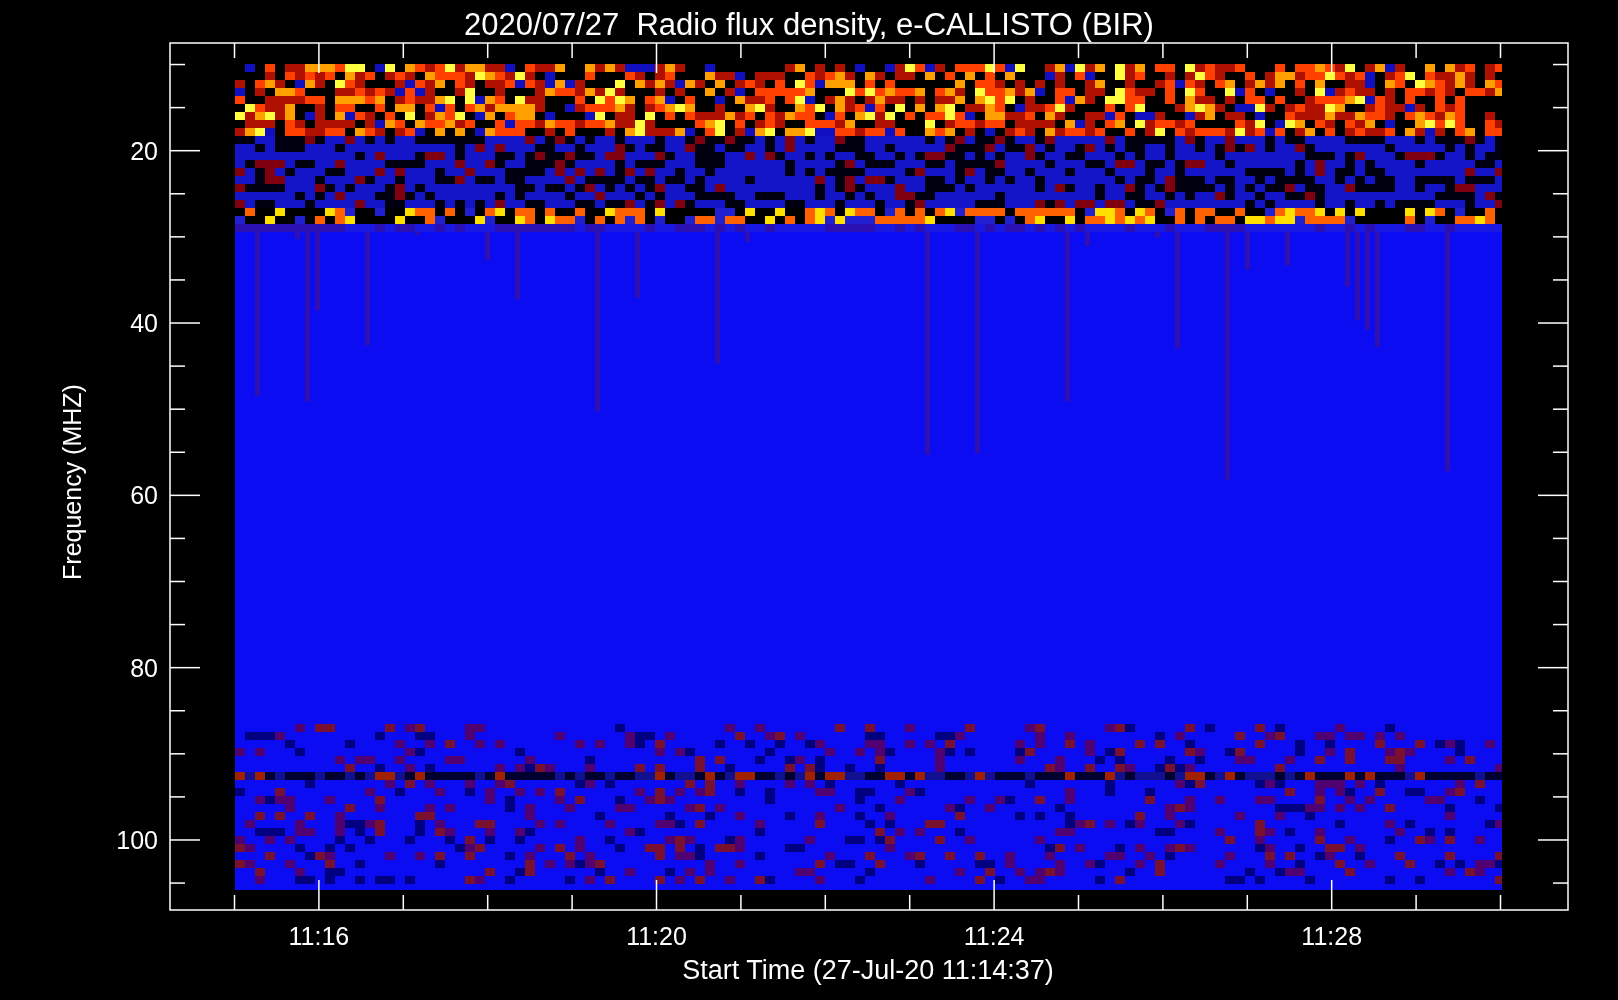 The width and height of the screenshot is (1618, 1000). I want to click on axis-label: Start Time (27-Jul-20 11:14:37), so click(868, 970).